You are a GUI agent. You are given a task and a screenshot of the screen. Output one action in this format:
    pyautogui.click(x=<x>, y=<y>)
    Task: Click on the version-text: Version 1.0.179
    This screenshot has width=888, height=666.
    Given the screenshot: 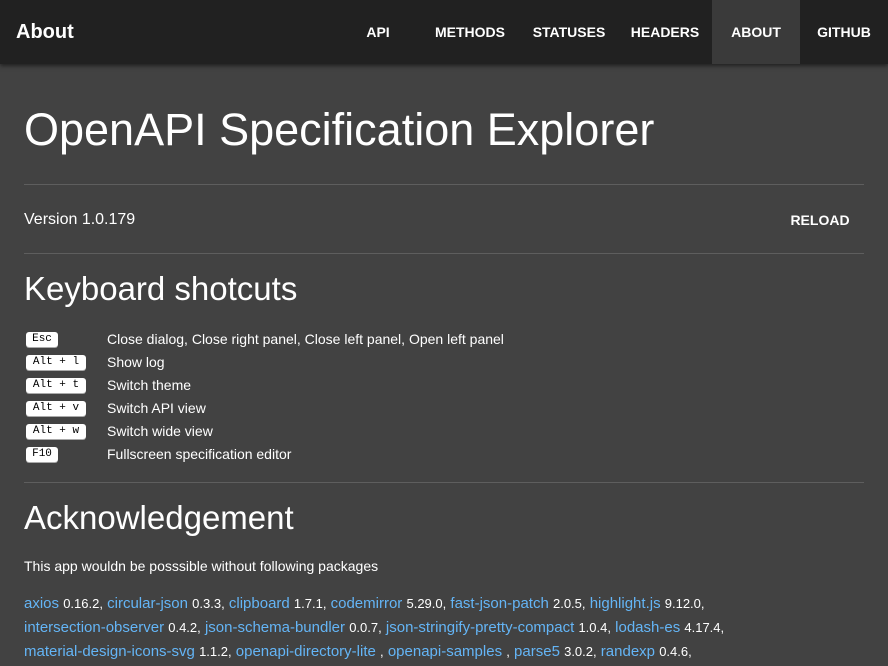 What is the action you would take?
    pyautogui.click(x=80, y=219)
    